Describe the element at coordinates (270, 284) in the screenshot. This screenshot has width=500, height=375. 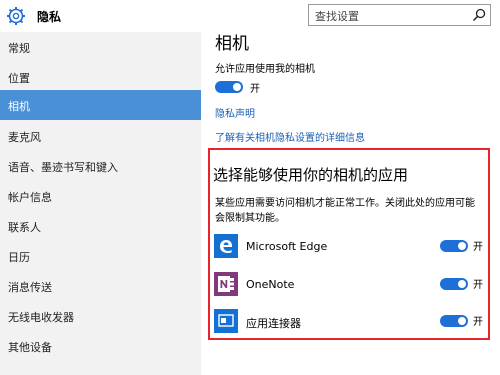
I see `app-name-onenote: OneNote` at that location.